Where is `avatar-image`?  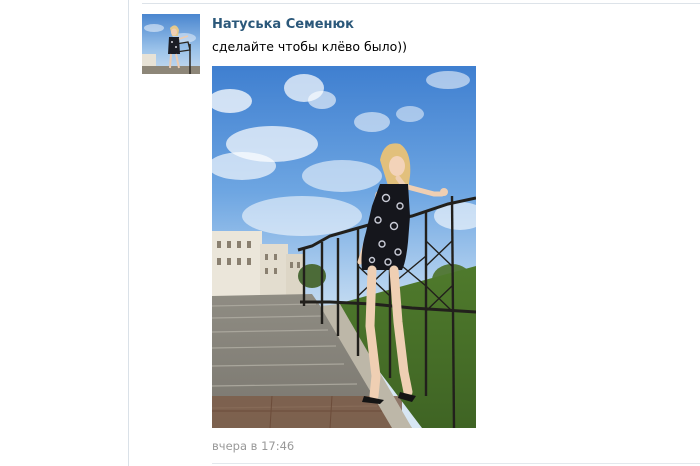
avatar-image is located at coordinates (171, 44).